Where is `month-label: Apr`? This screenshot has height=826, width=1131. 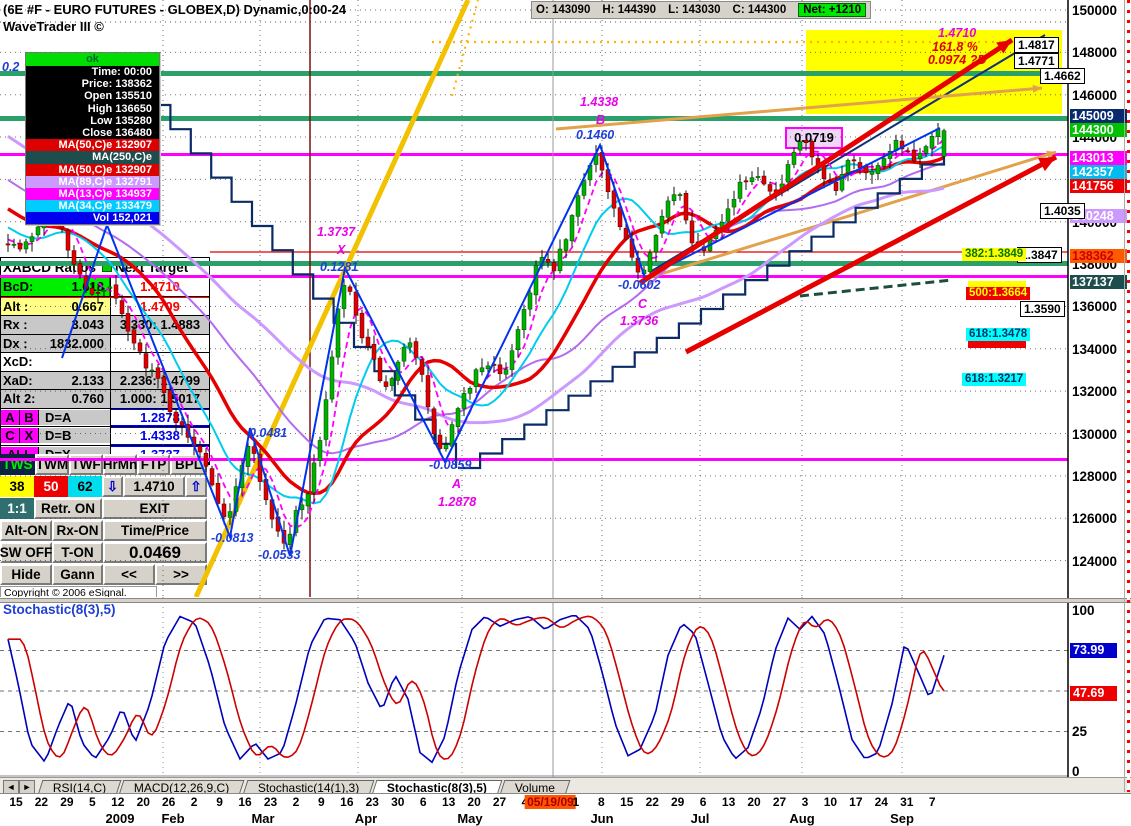 month-label: Apr is located at coordinates (366, 818).